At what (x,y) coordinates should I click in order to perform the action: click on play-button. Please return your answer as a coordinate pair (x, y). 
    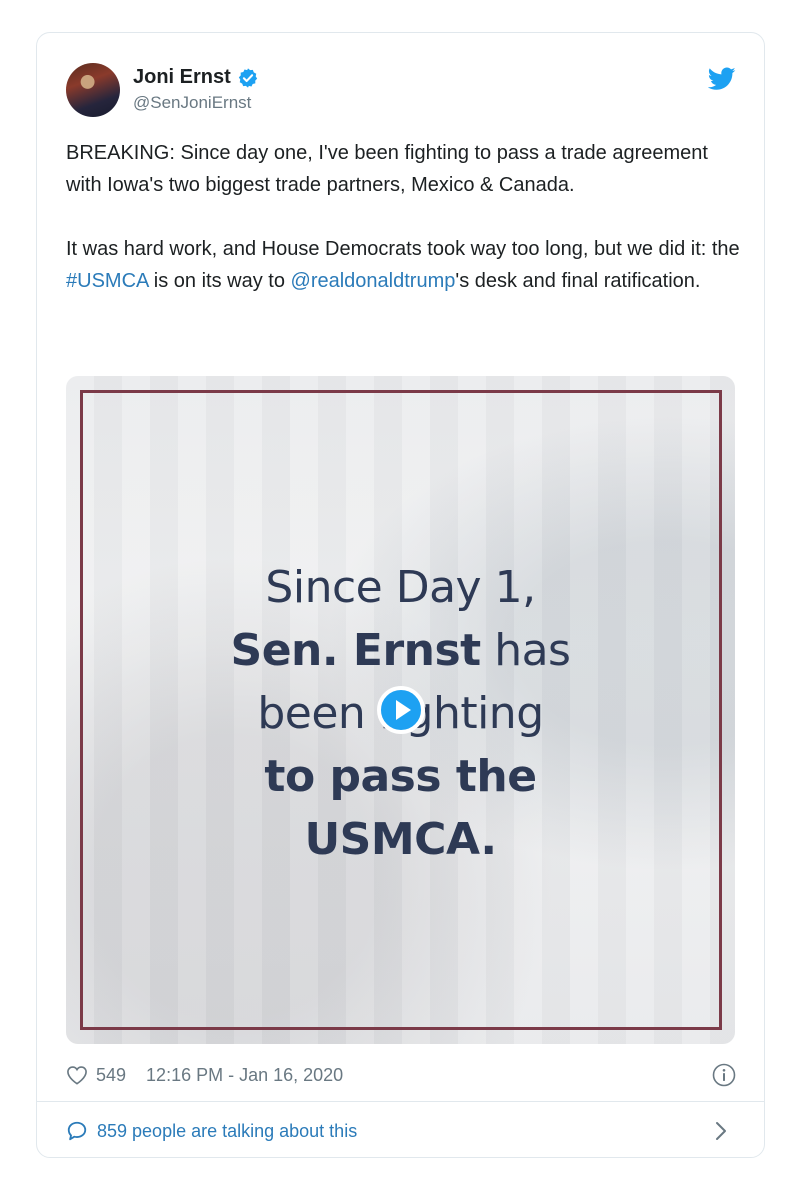
    Looking at the image, I should click on (401, 710).